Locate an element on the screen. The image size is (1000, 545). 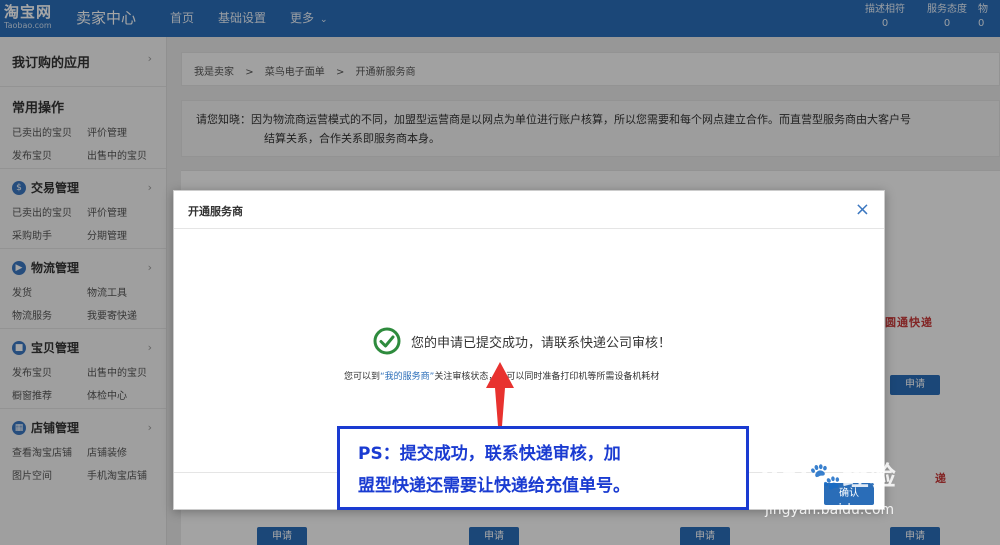
baidu-watermark-url: jingyan.baidu.com is located at coordinates (830, 510).